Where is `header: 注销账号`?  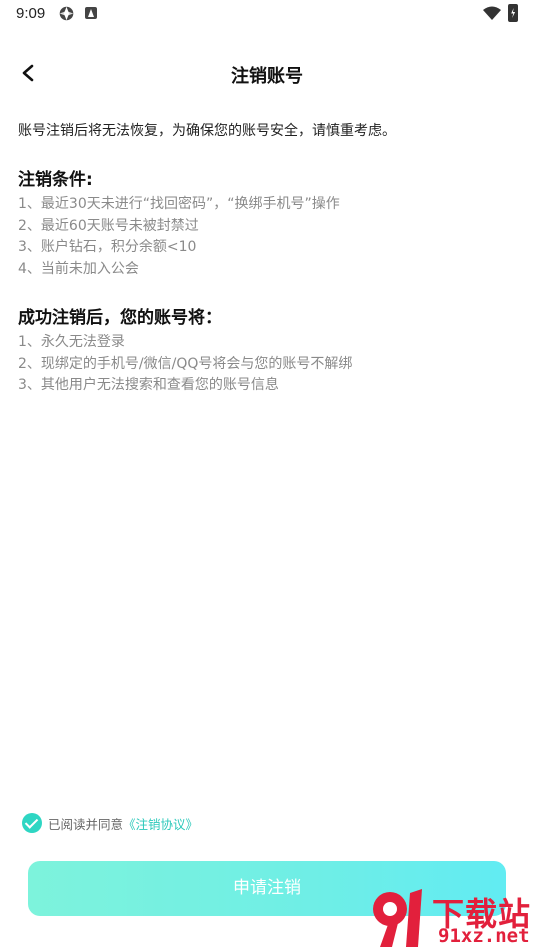
header: 注销账号 is located at coordinates (267, 74).